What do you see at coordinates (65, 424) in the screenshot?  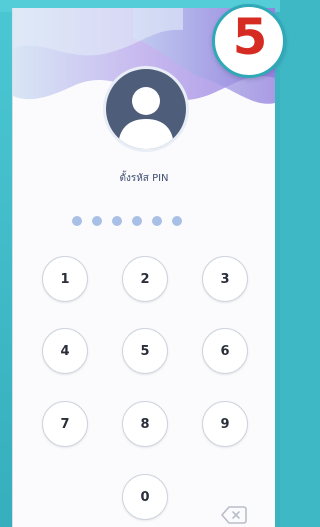 I see `key-7: 7` at bounding box center [65, 424].